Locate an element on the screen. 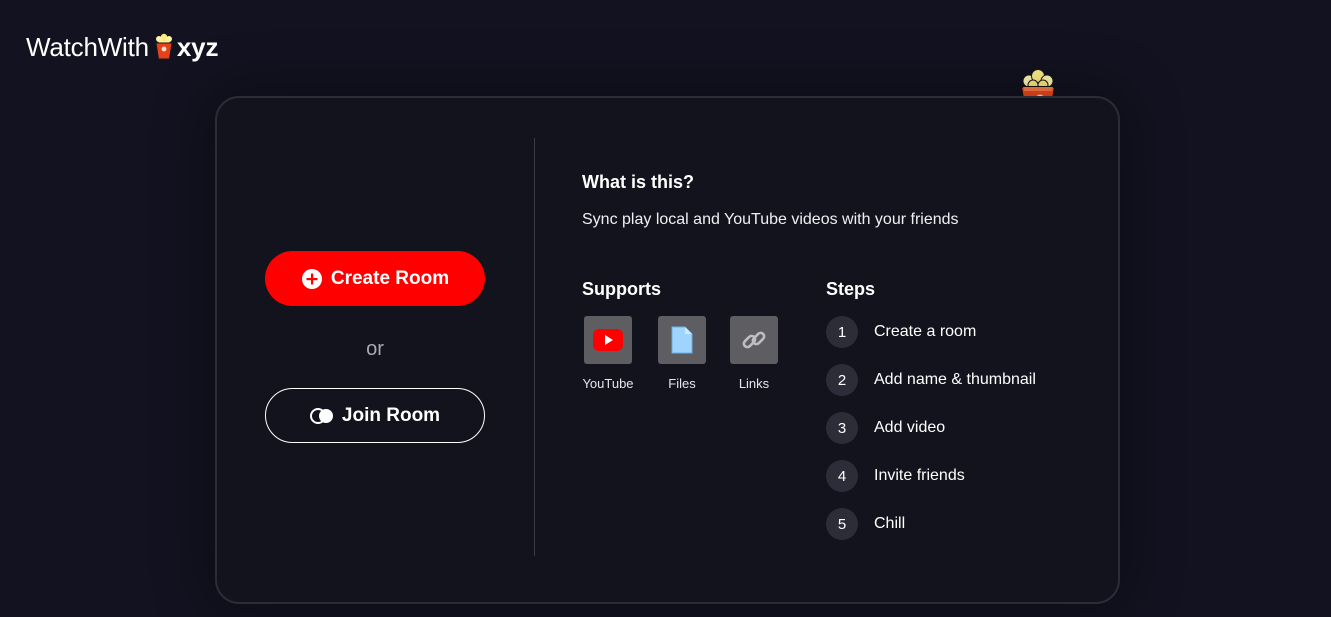 Image resolution: width=1331 pixels, height=617 pixels. support-item-files: Files is located at coordinates (682, 353).